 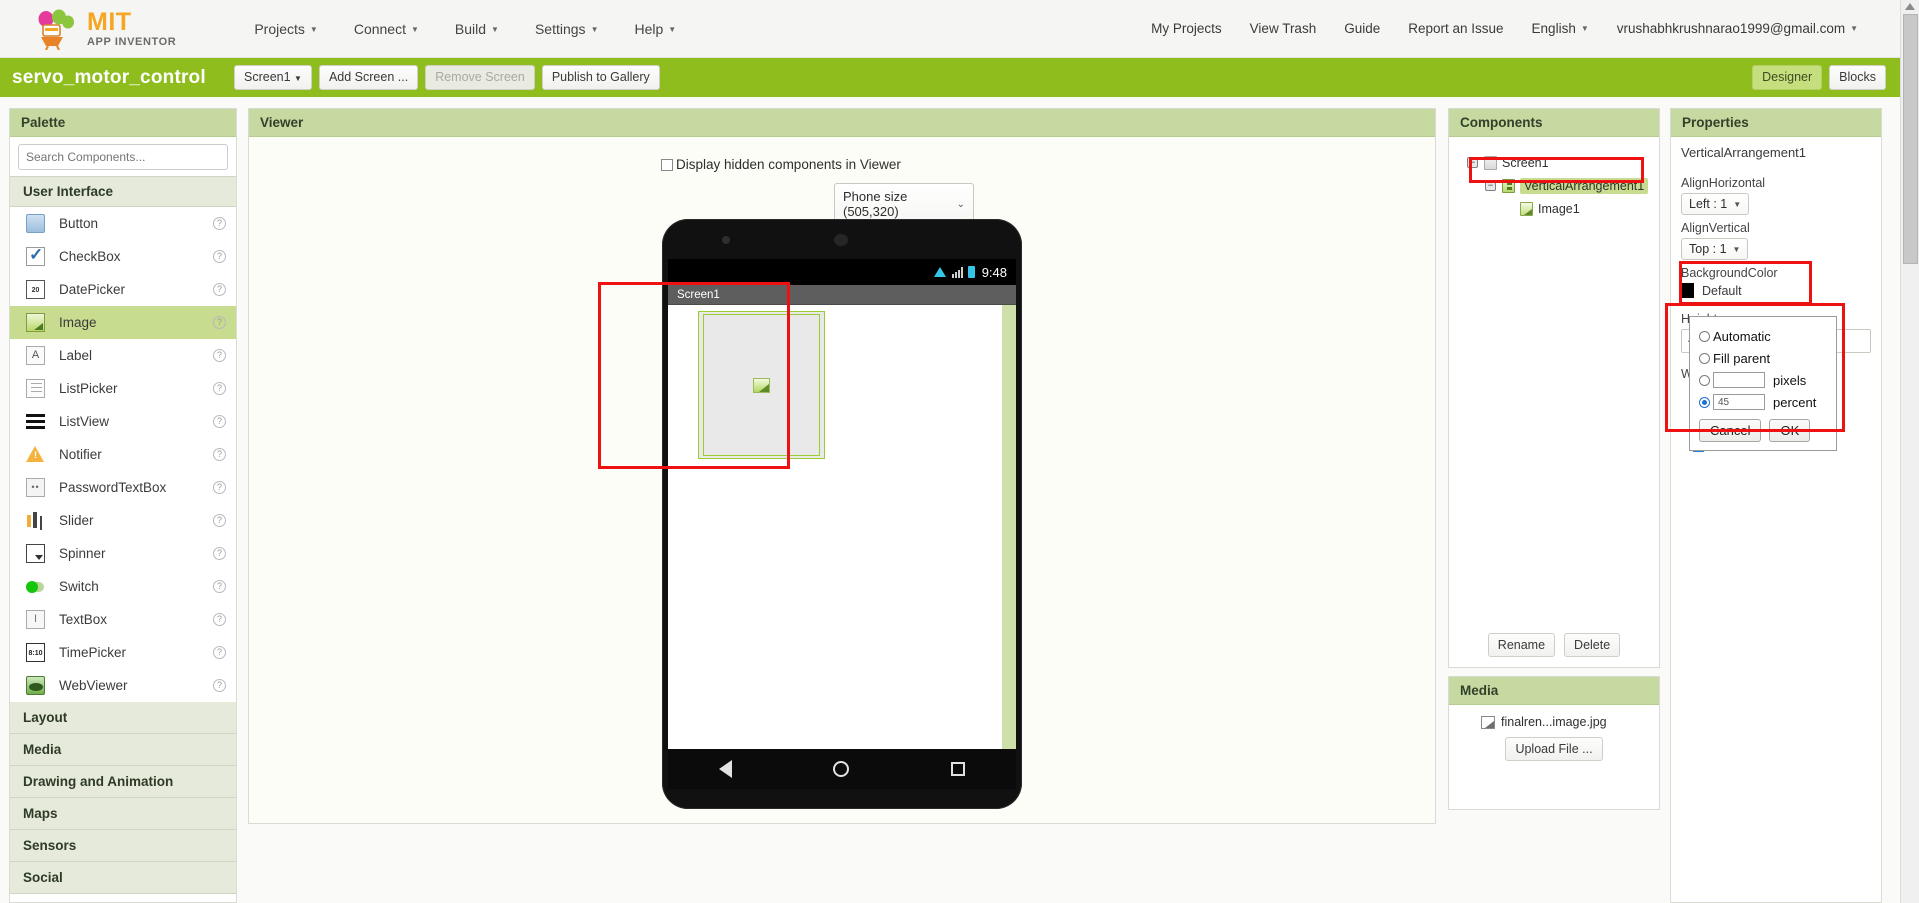 What do you see at coordinates (1009, 527) in the screenshot?
I see `form-scrollbar` at bounding box center [1009, 527].